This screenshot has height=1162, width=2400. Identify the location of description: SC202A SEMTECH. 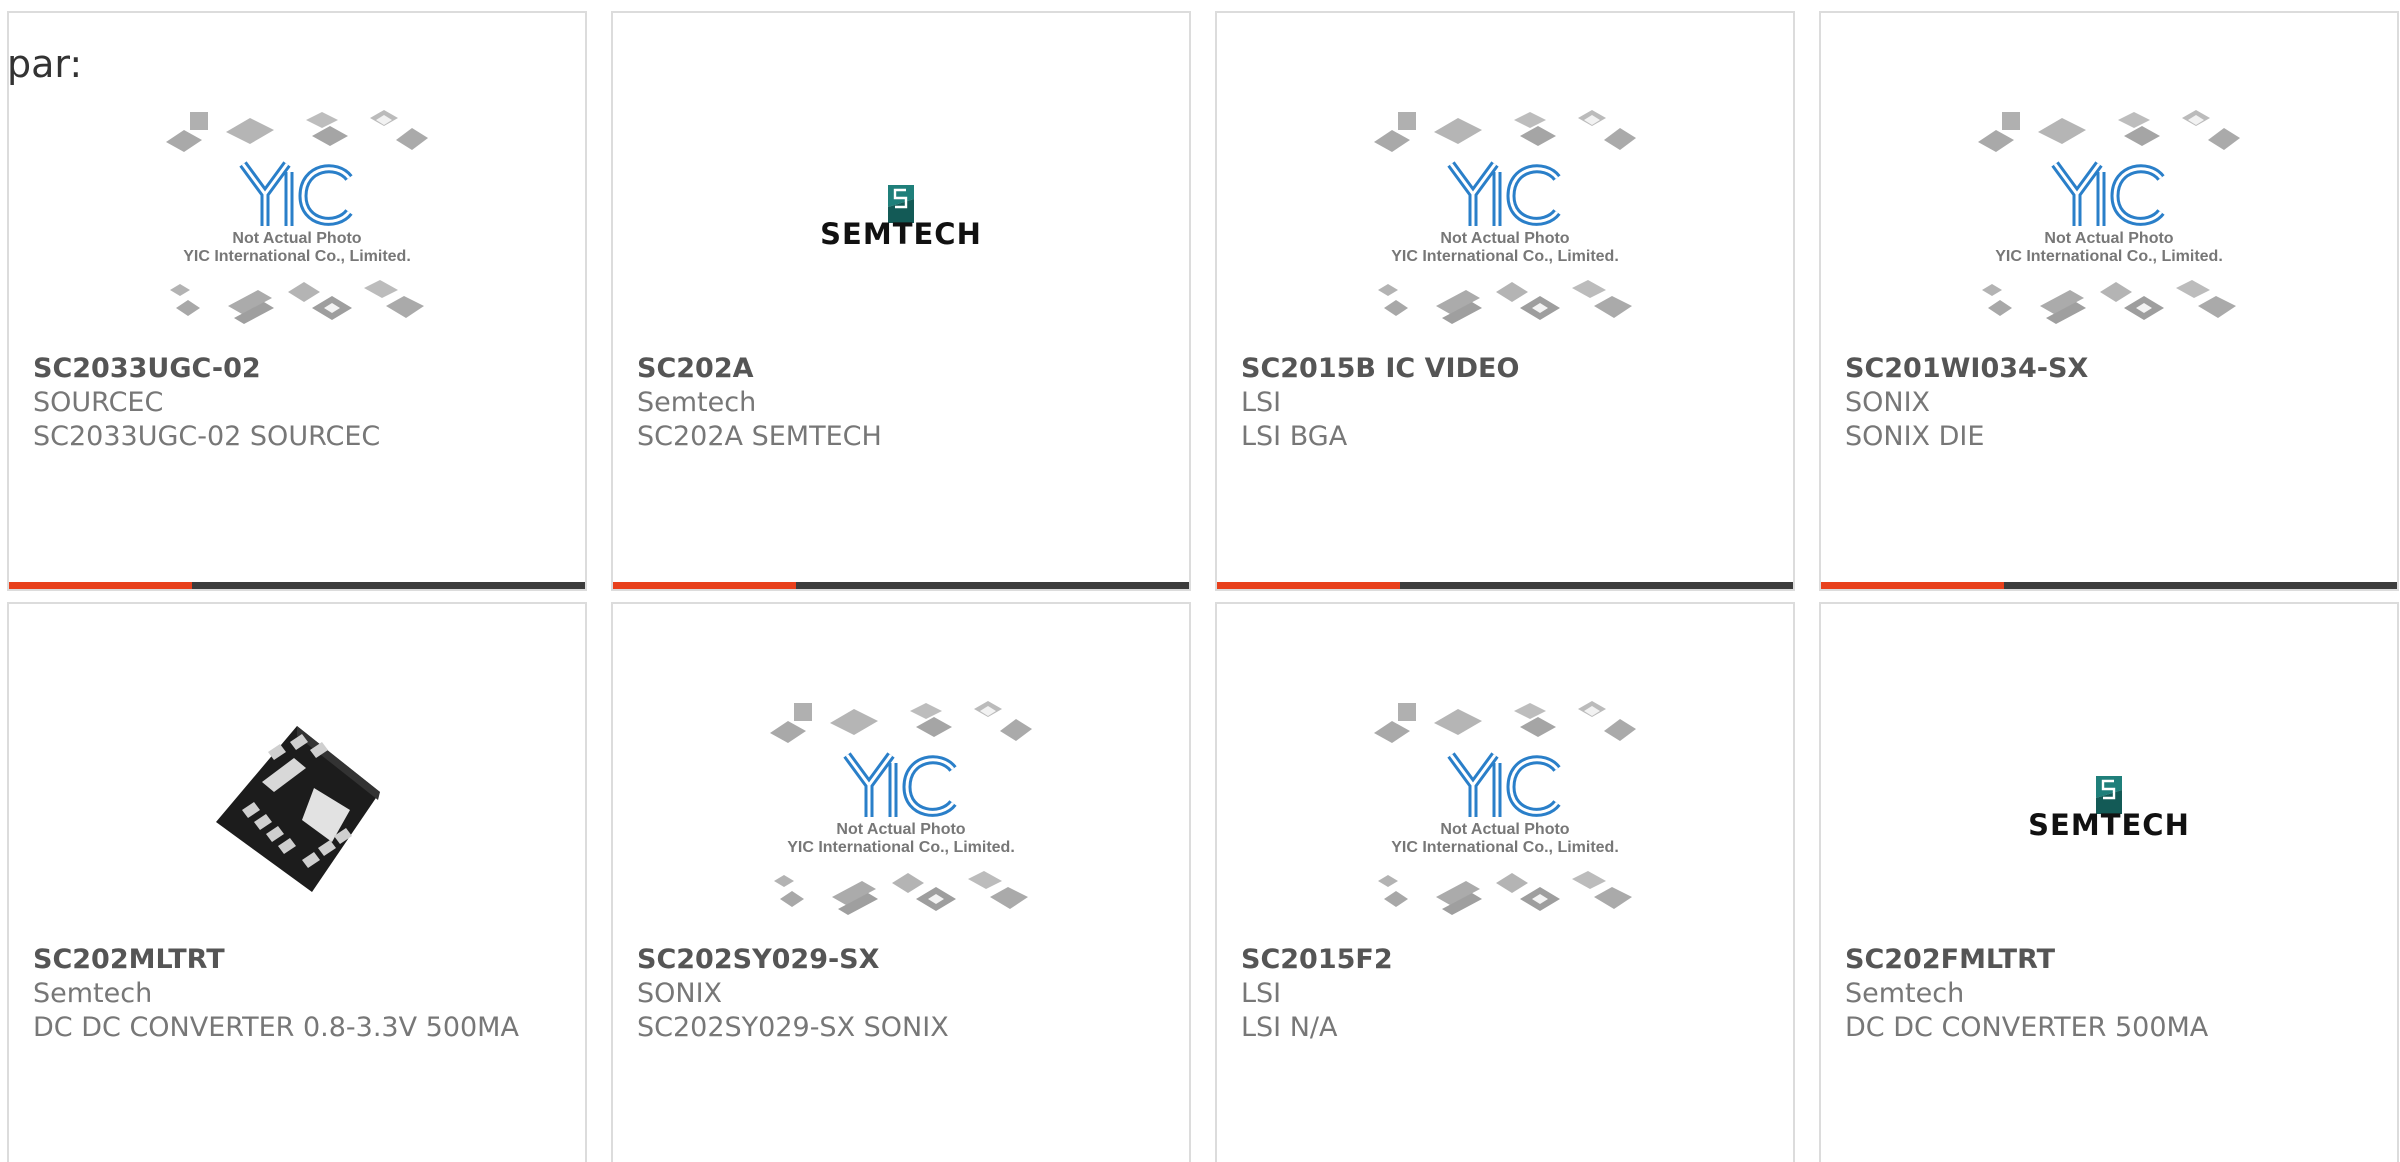
(759, 436).